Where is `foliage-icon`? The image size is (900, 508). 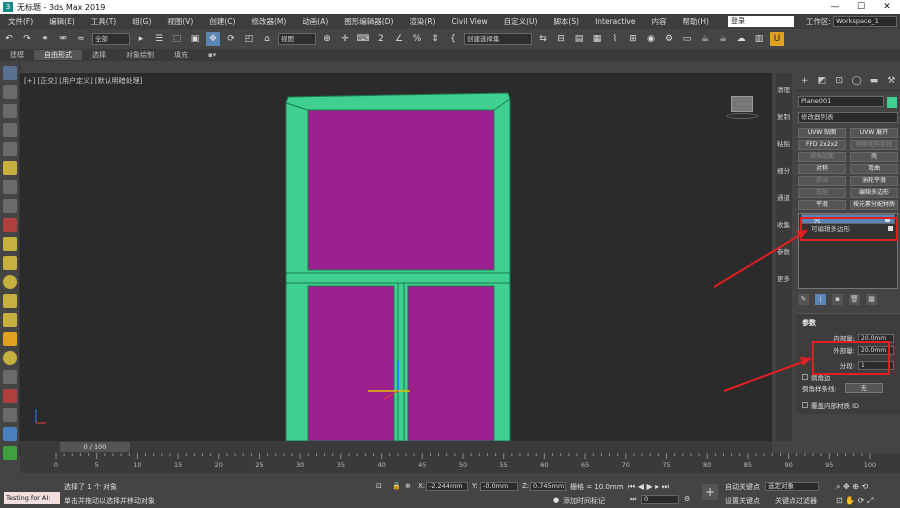
foliage-icon is located at coordinates (10, 453).